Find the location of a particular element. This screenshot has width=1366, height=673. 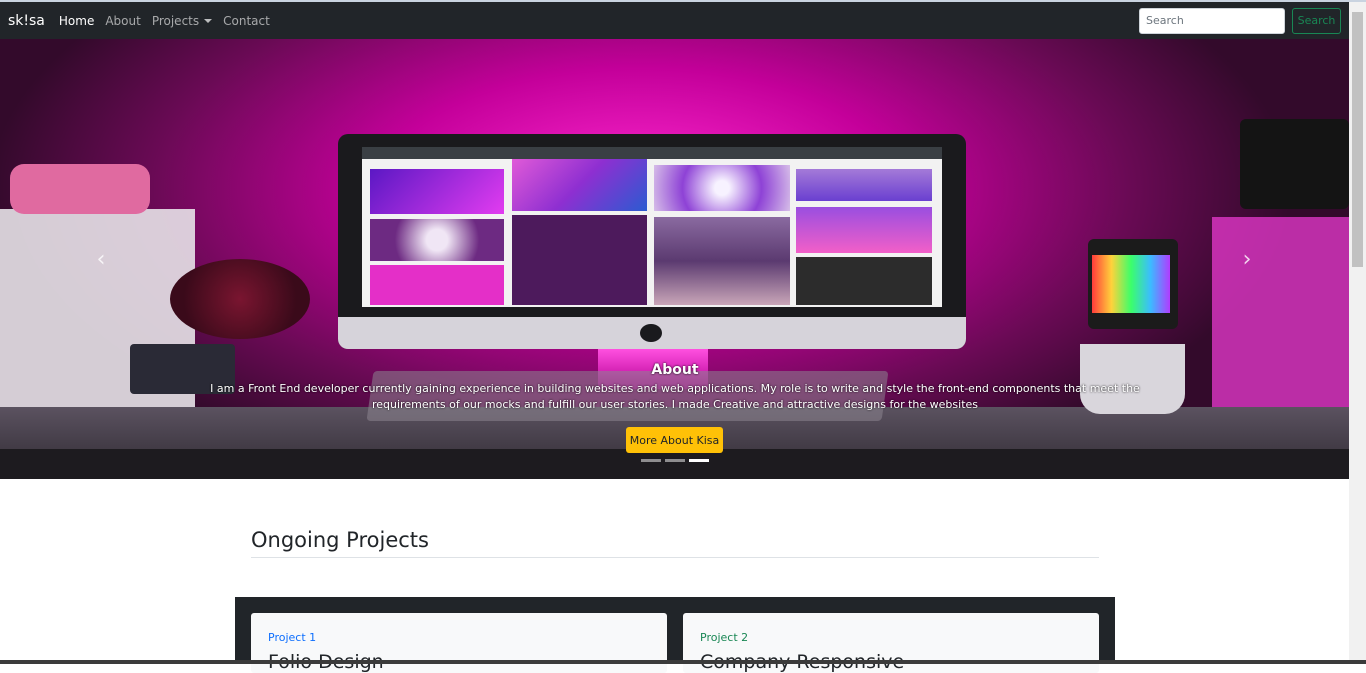

caption-title: About is located at coordinates (675, 370).